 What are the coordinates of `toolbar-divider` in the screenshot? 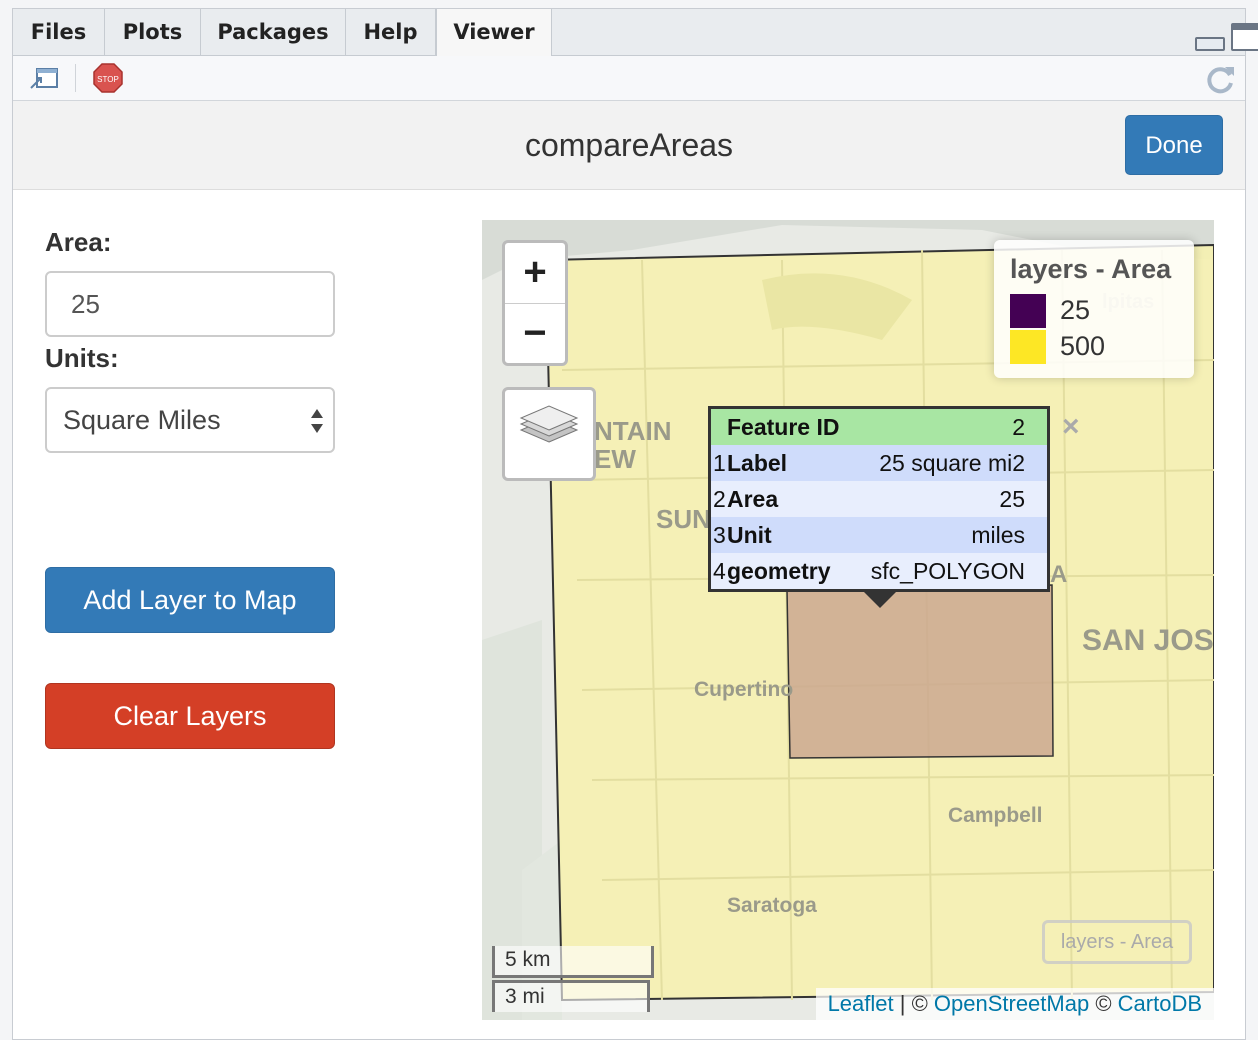 It's located at (75, 78).